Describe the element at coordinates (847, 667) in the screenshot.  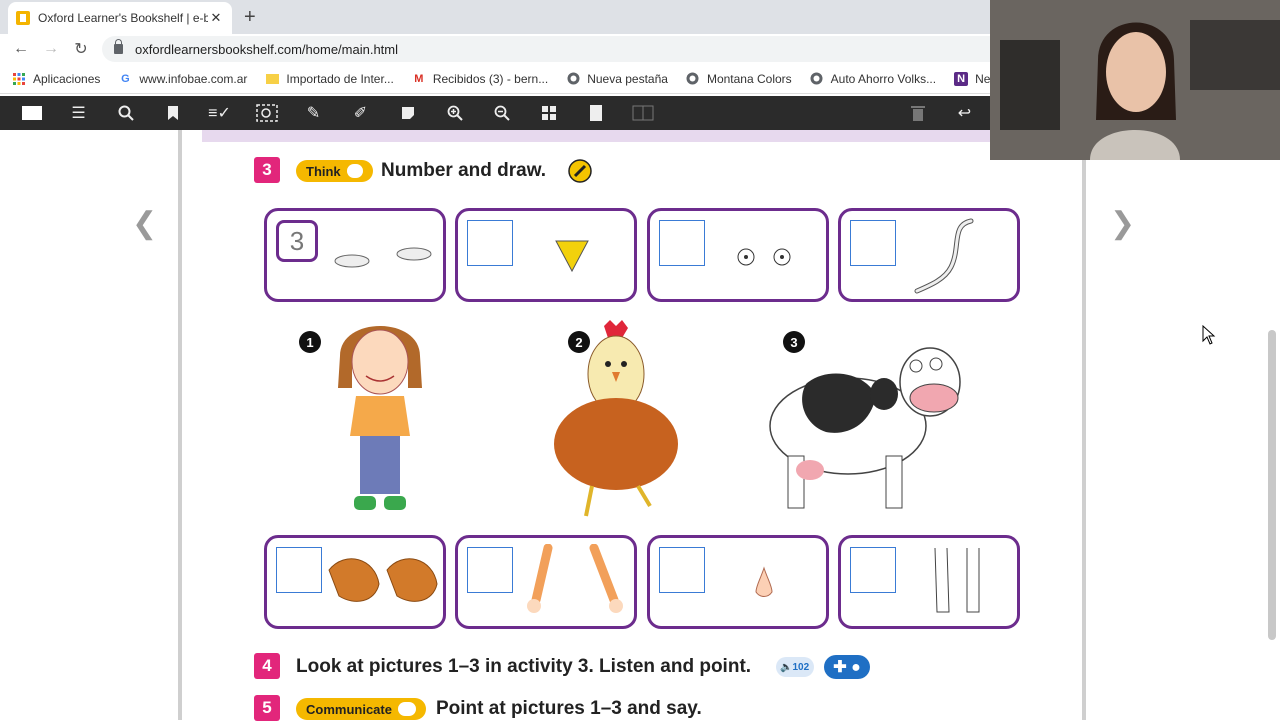
I see `game-button: ✚ ●` at that location.